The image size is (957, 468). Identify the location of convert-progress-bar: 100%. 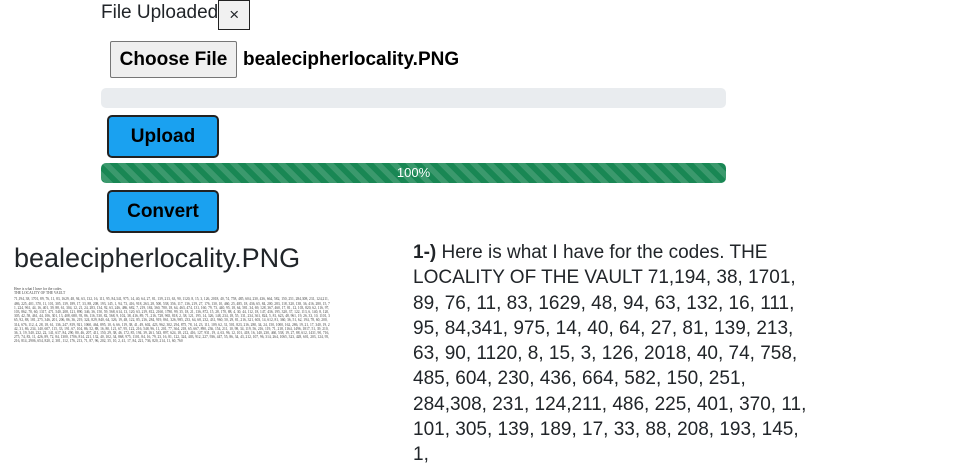
(413, 173).